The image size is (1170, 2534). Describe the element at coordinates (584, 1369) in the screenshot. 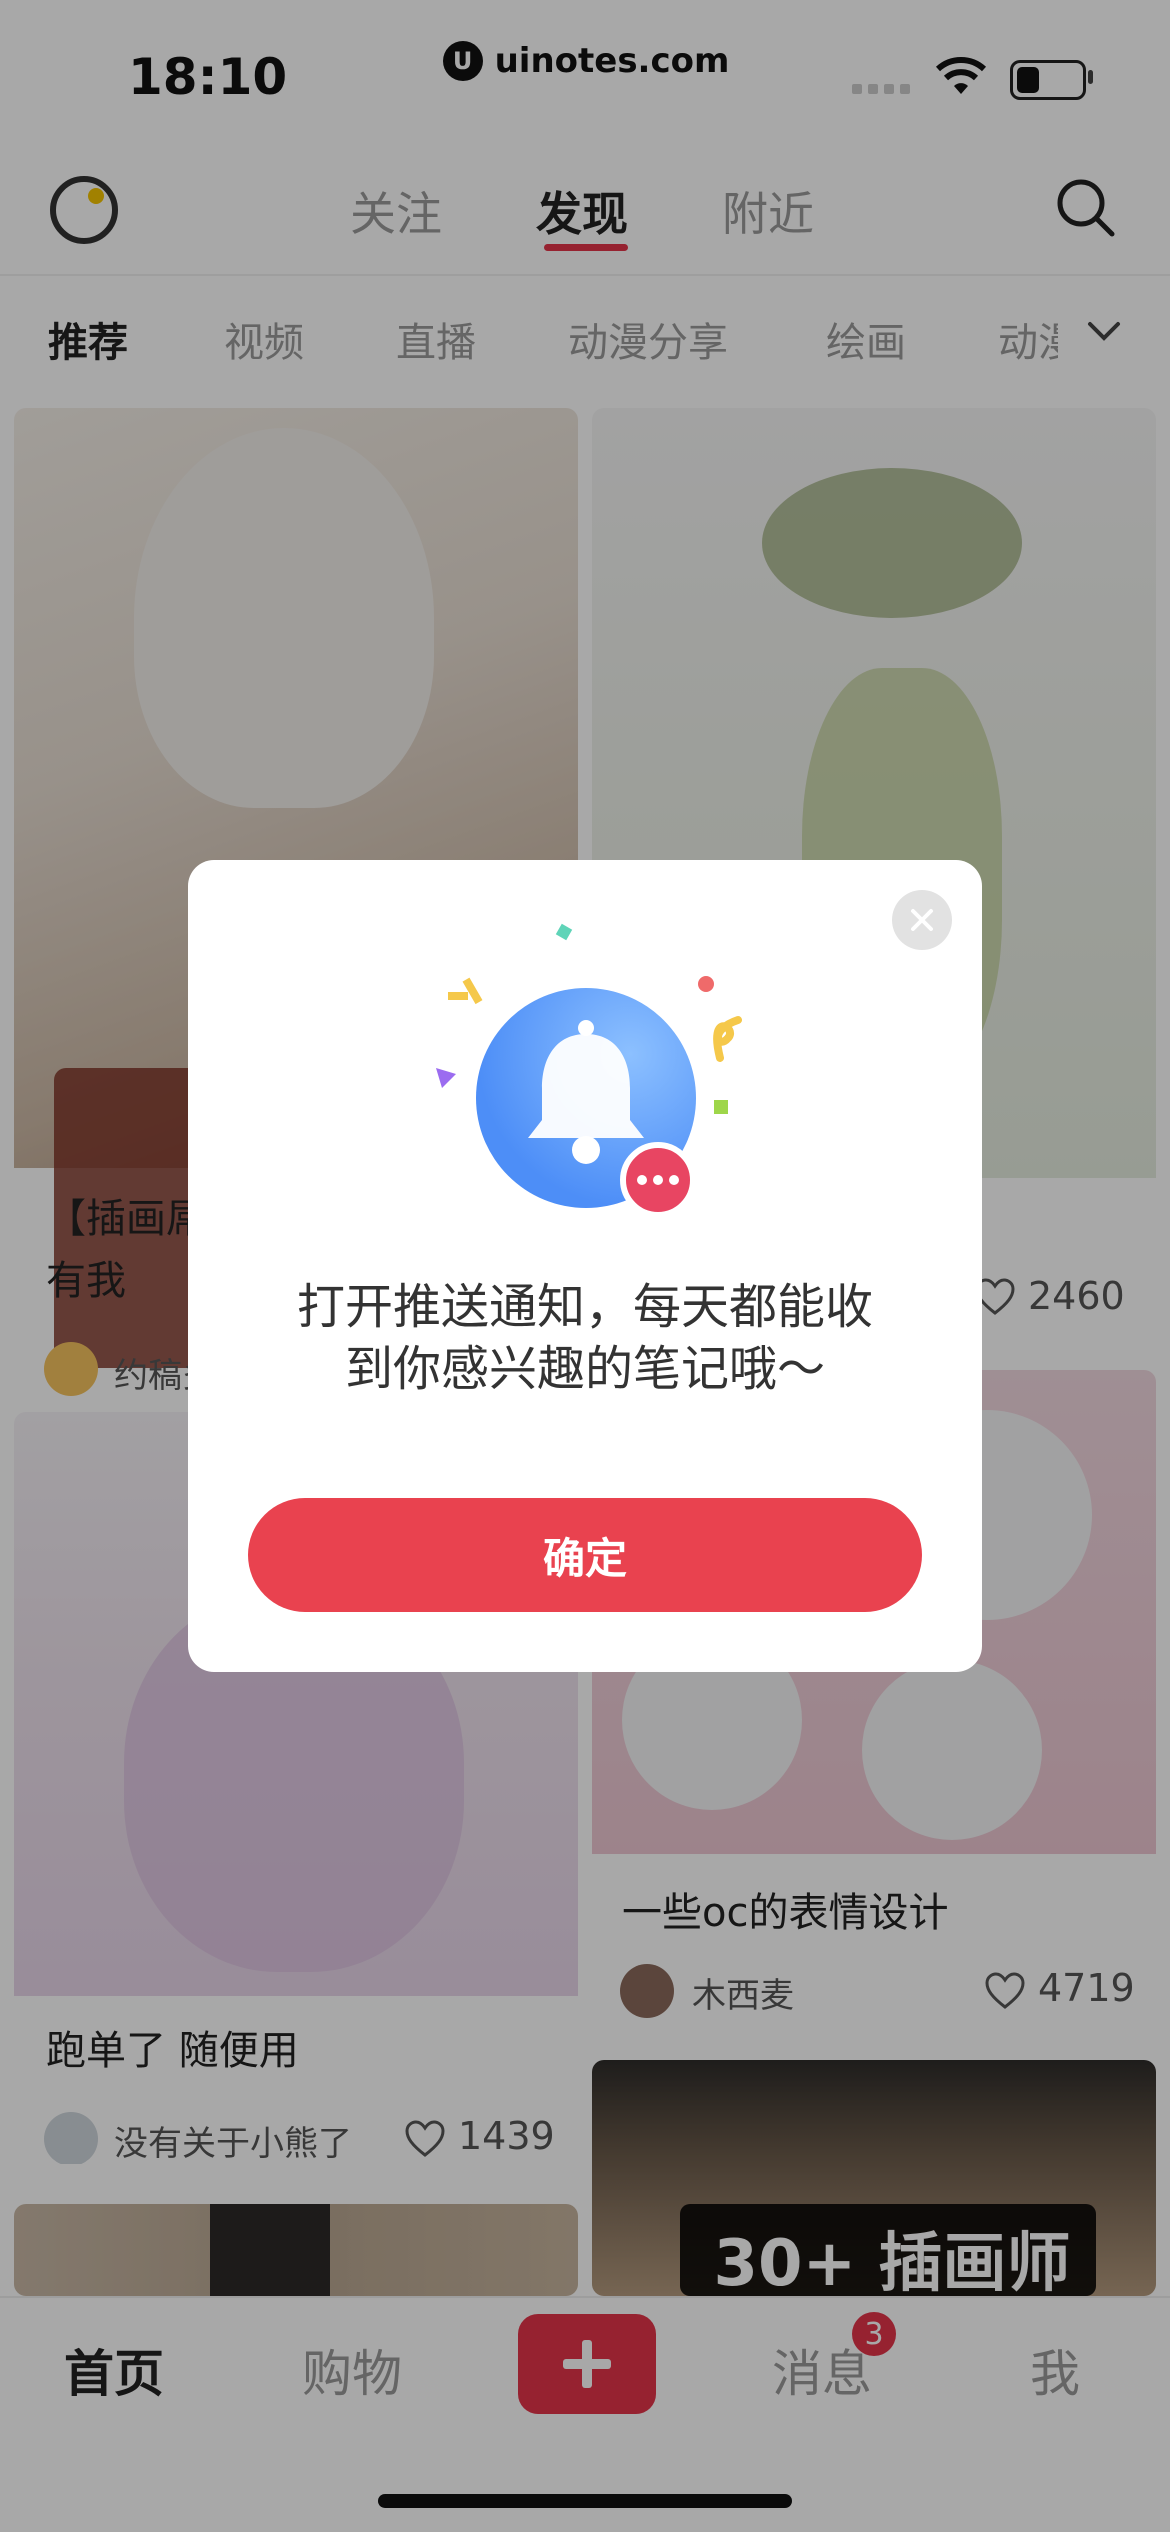

I see `dialog-message-line2: 到你感兴趣的笔记哦～` at that location.